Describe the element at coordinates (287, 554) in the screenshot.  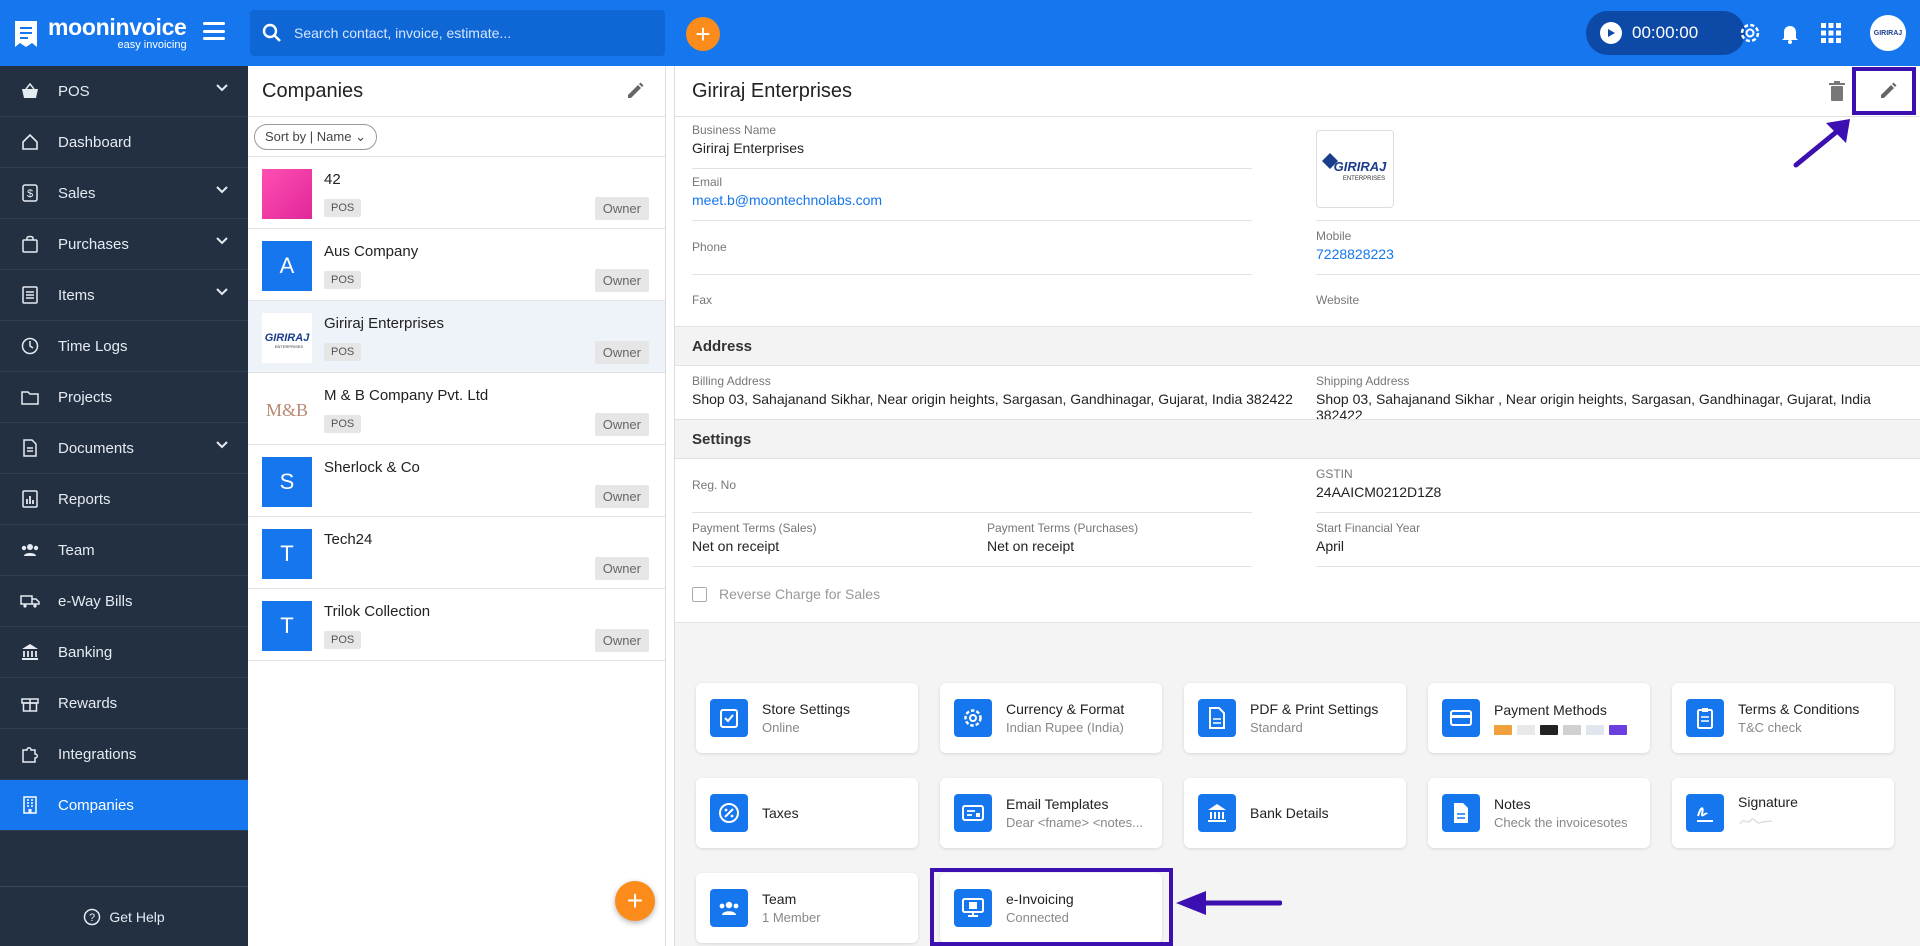
I see `company-avatar: T` at that location.